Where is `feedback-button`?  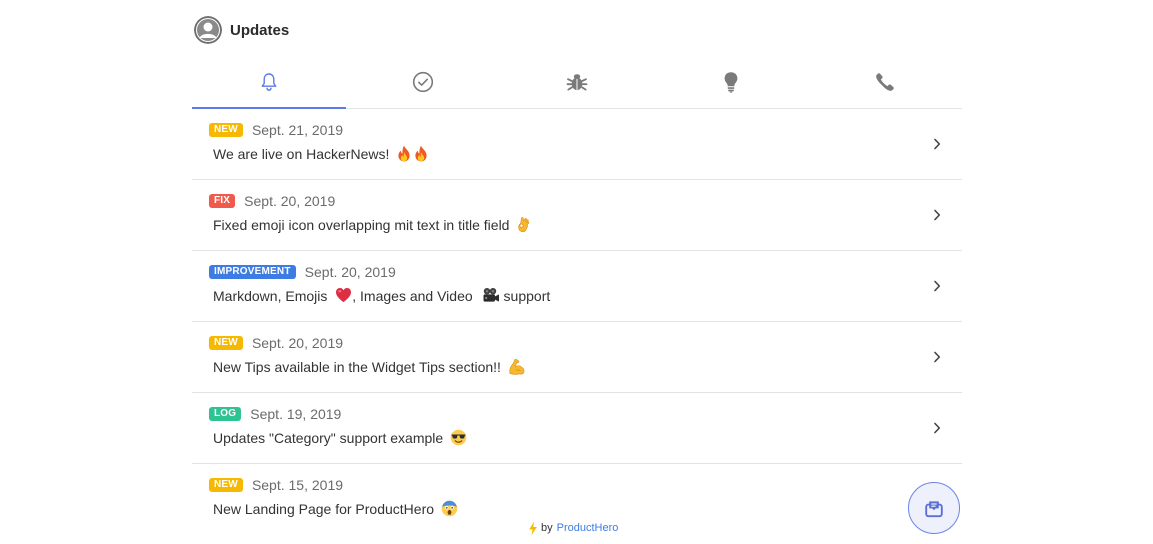 feedback-button is located at coordinates (934, 508).